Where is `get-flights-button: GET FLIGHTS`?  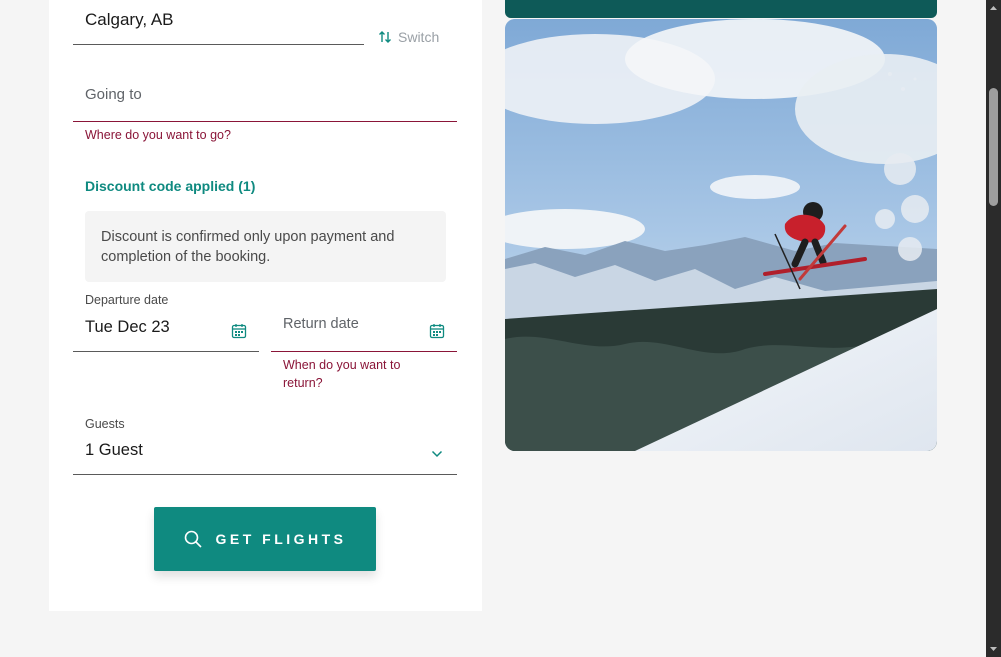
get-flights-button: GET FLIGHTS is located at coordinates (265, 539).